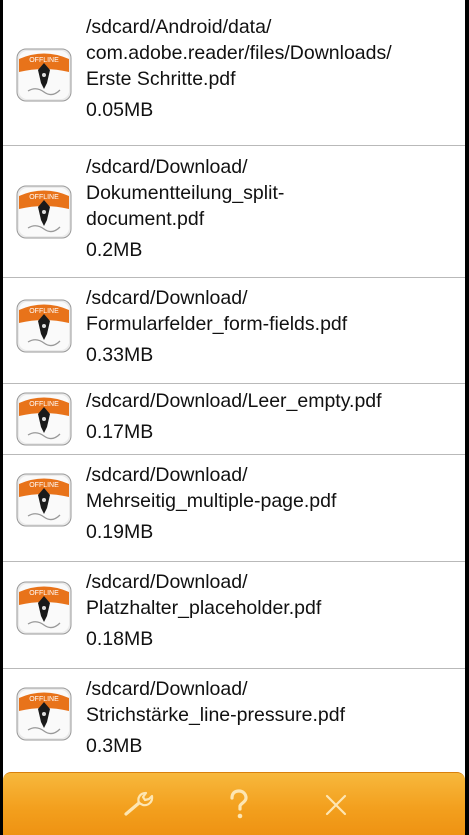 Image resolution: width=469 pixels, height=835 pixels. What do you see at coordinates (1, 417) in the screenshot?
I see `left-edge` at bounding box center [1, 417].